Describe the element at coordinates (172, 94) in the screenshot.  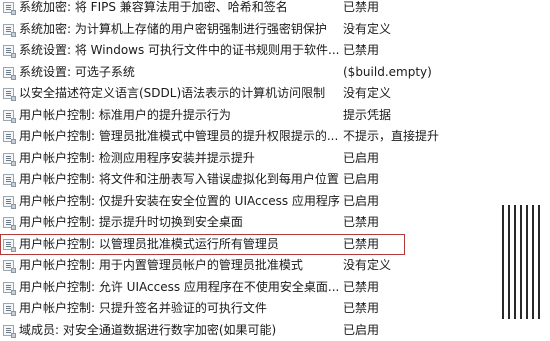
I see `policy-name: 以安全描述符定义语言(SDDL)语法表示的计算机访问限制` at that location.